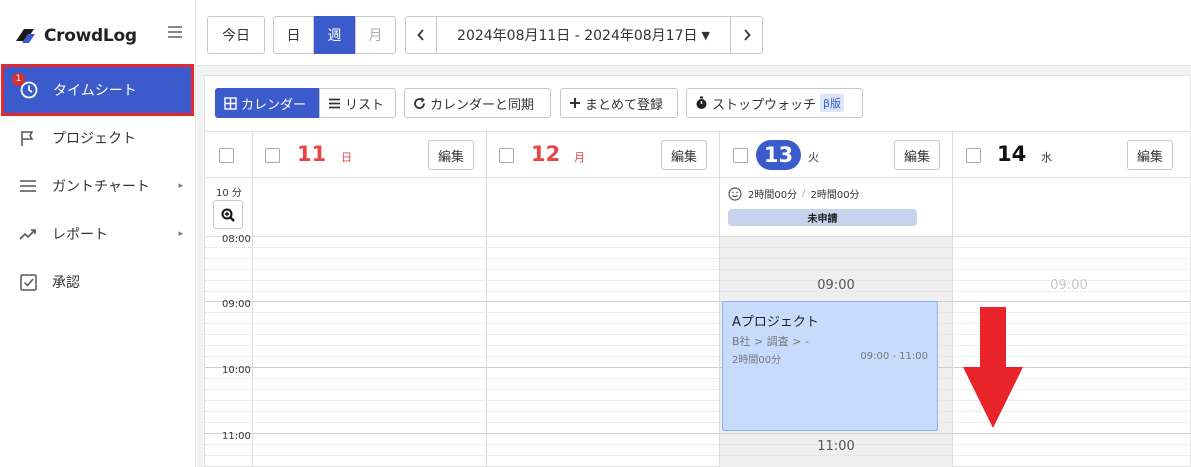 The image size is (1191, 467). I want to click on logo: CrowdLog, so click(75, 36).